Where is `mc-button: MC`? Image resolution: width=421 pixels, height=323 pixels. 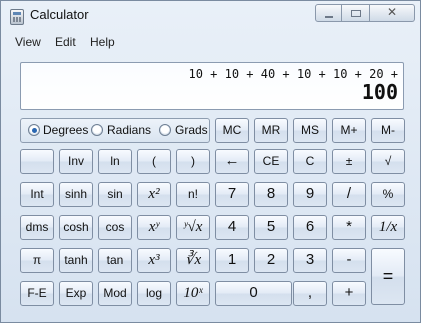 mc-button: MC is located at coordinates (232, 130).